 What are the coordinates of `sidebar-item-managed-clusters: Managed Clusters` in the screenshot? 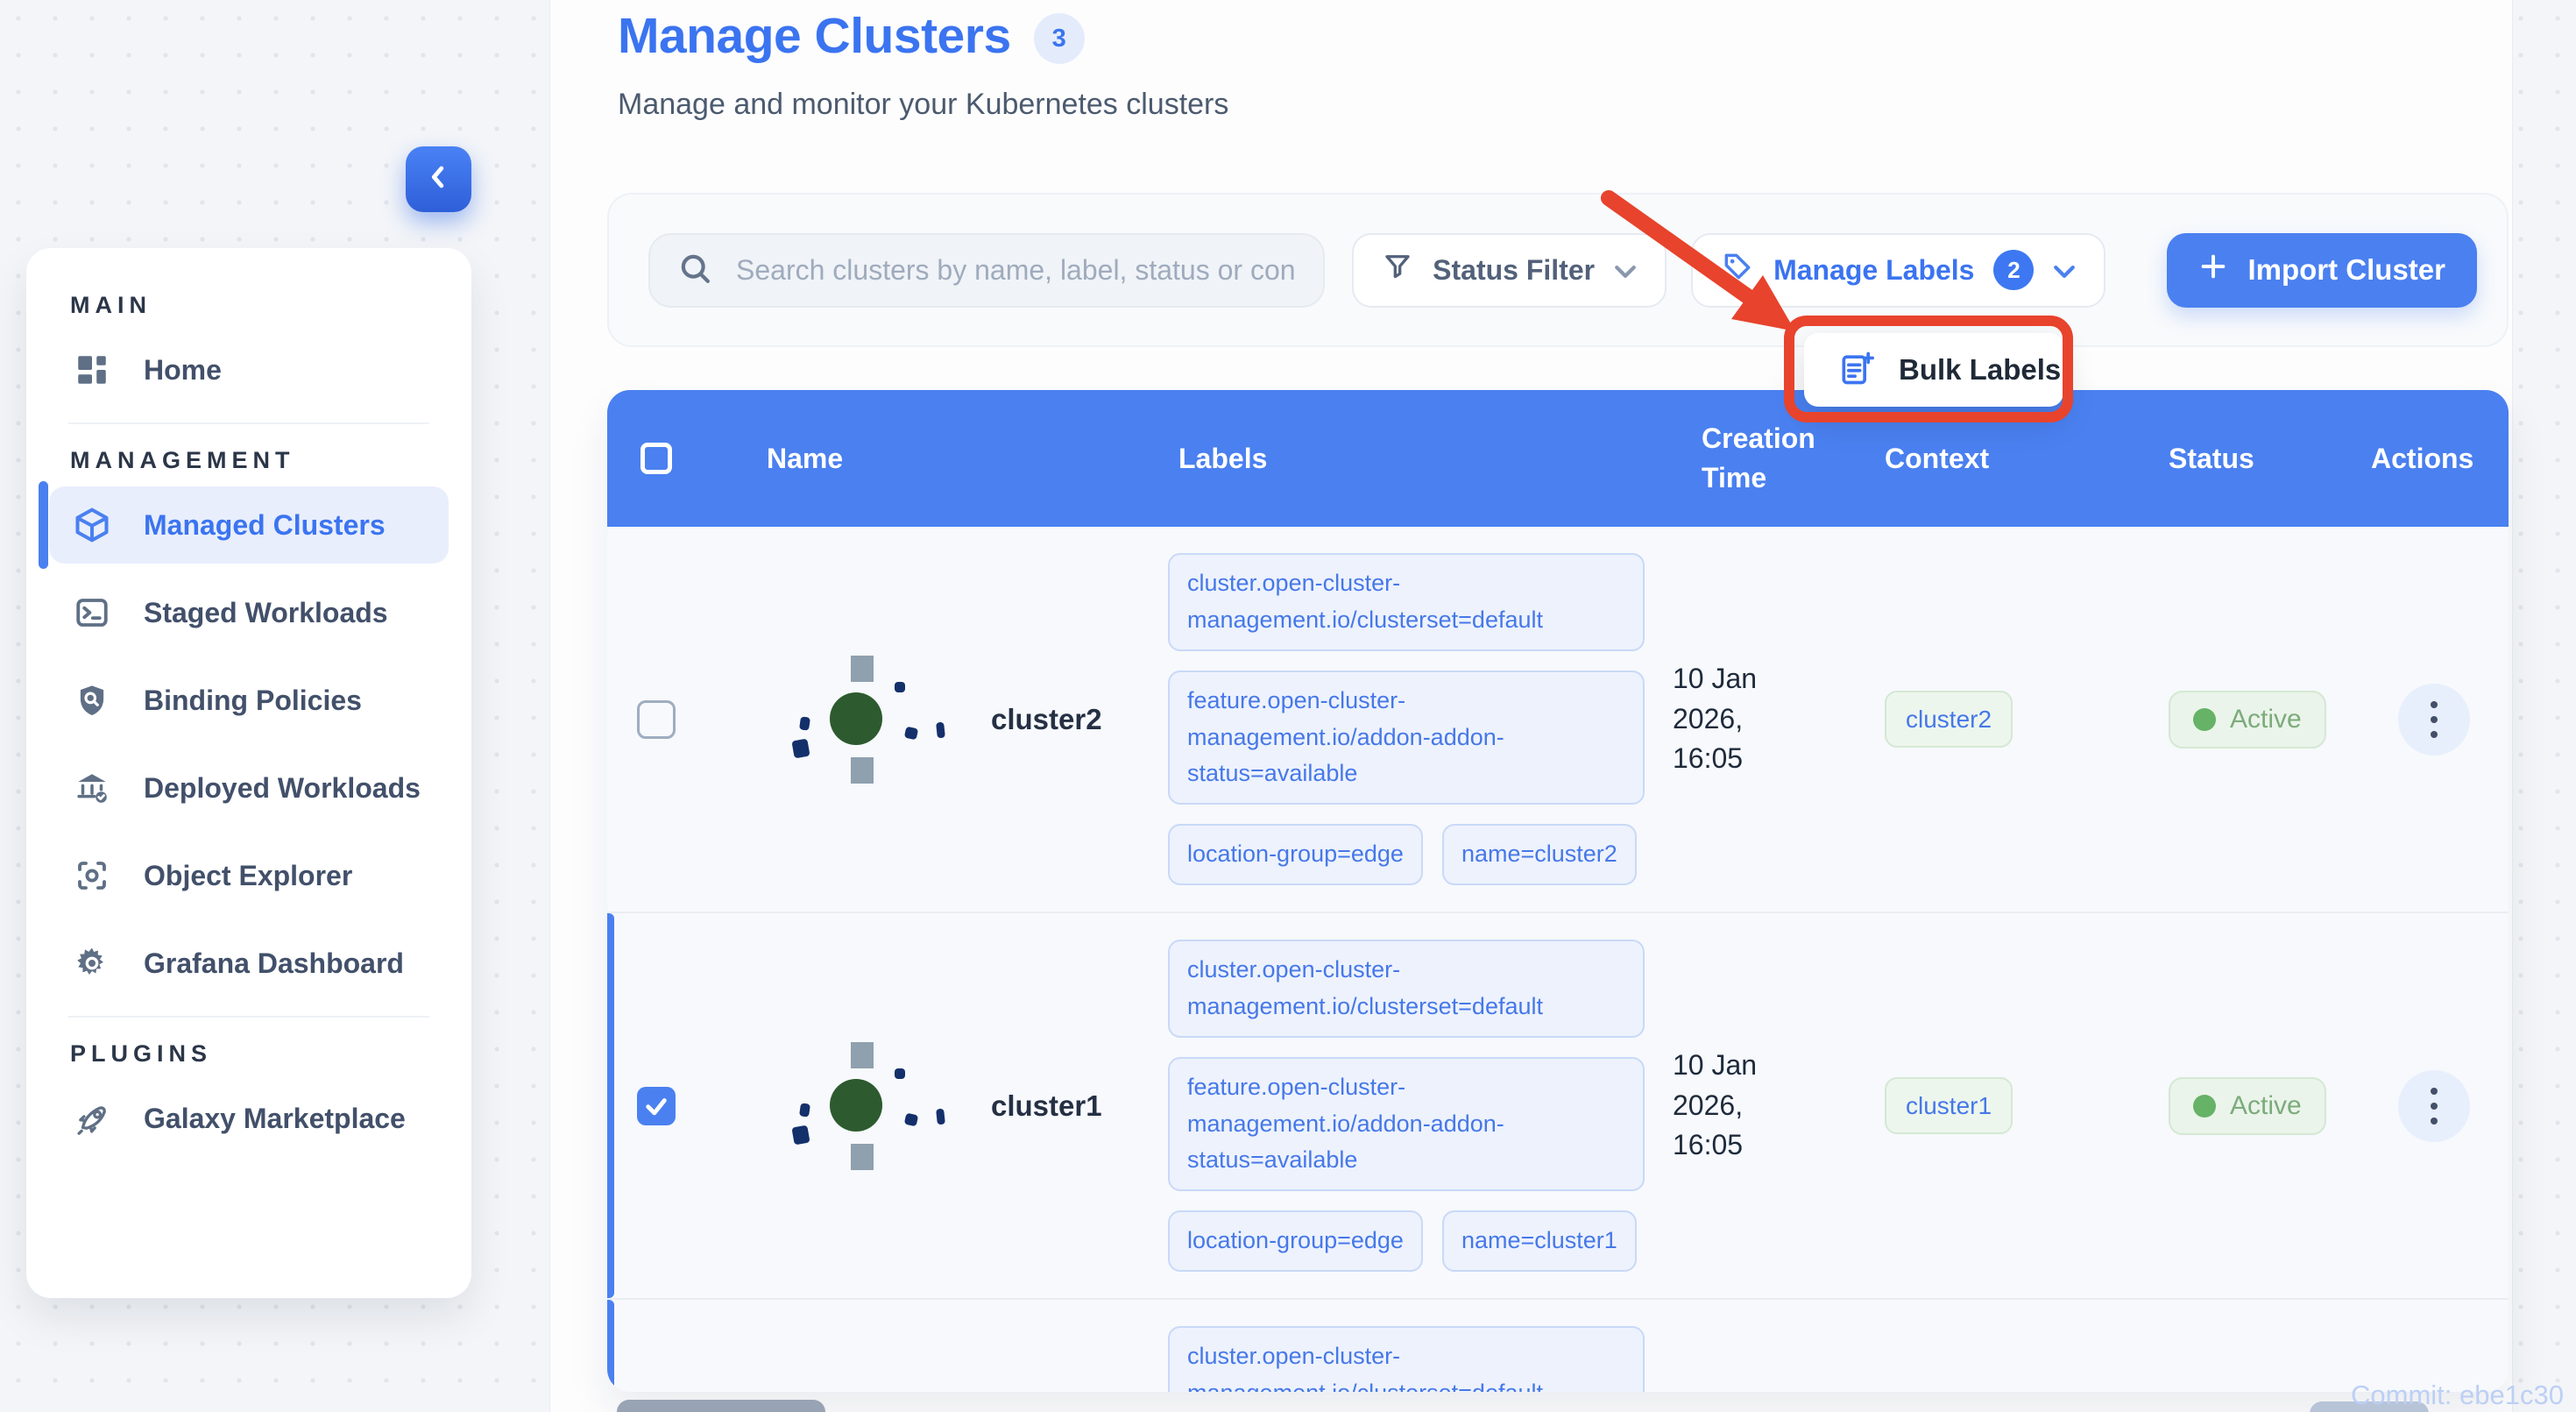 It's located at (244, 525).